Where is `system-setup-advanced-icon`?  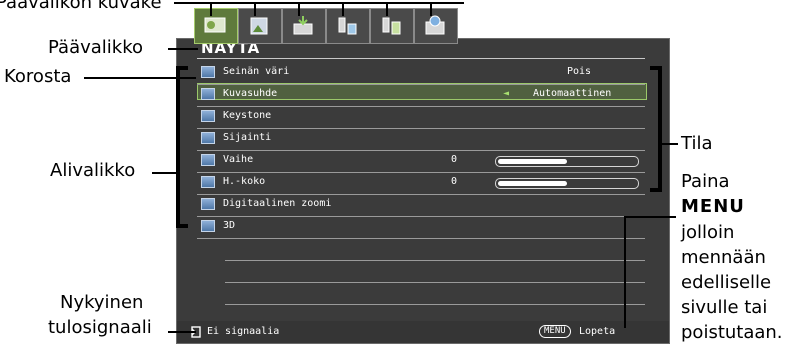
system-setup-advanced-icon is located at coordinates (391, 26).